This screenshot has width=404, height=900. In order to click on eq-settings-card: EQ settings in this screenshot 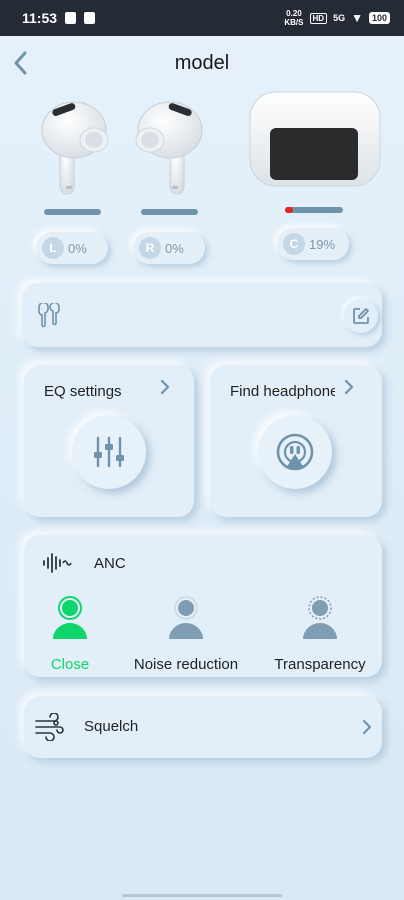, I will do `click(109, 441)`.